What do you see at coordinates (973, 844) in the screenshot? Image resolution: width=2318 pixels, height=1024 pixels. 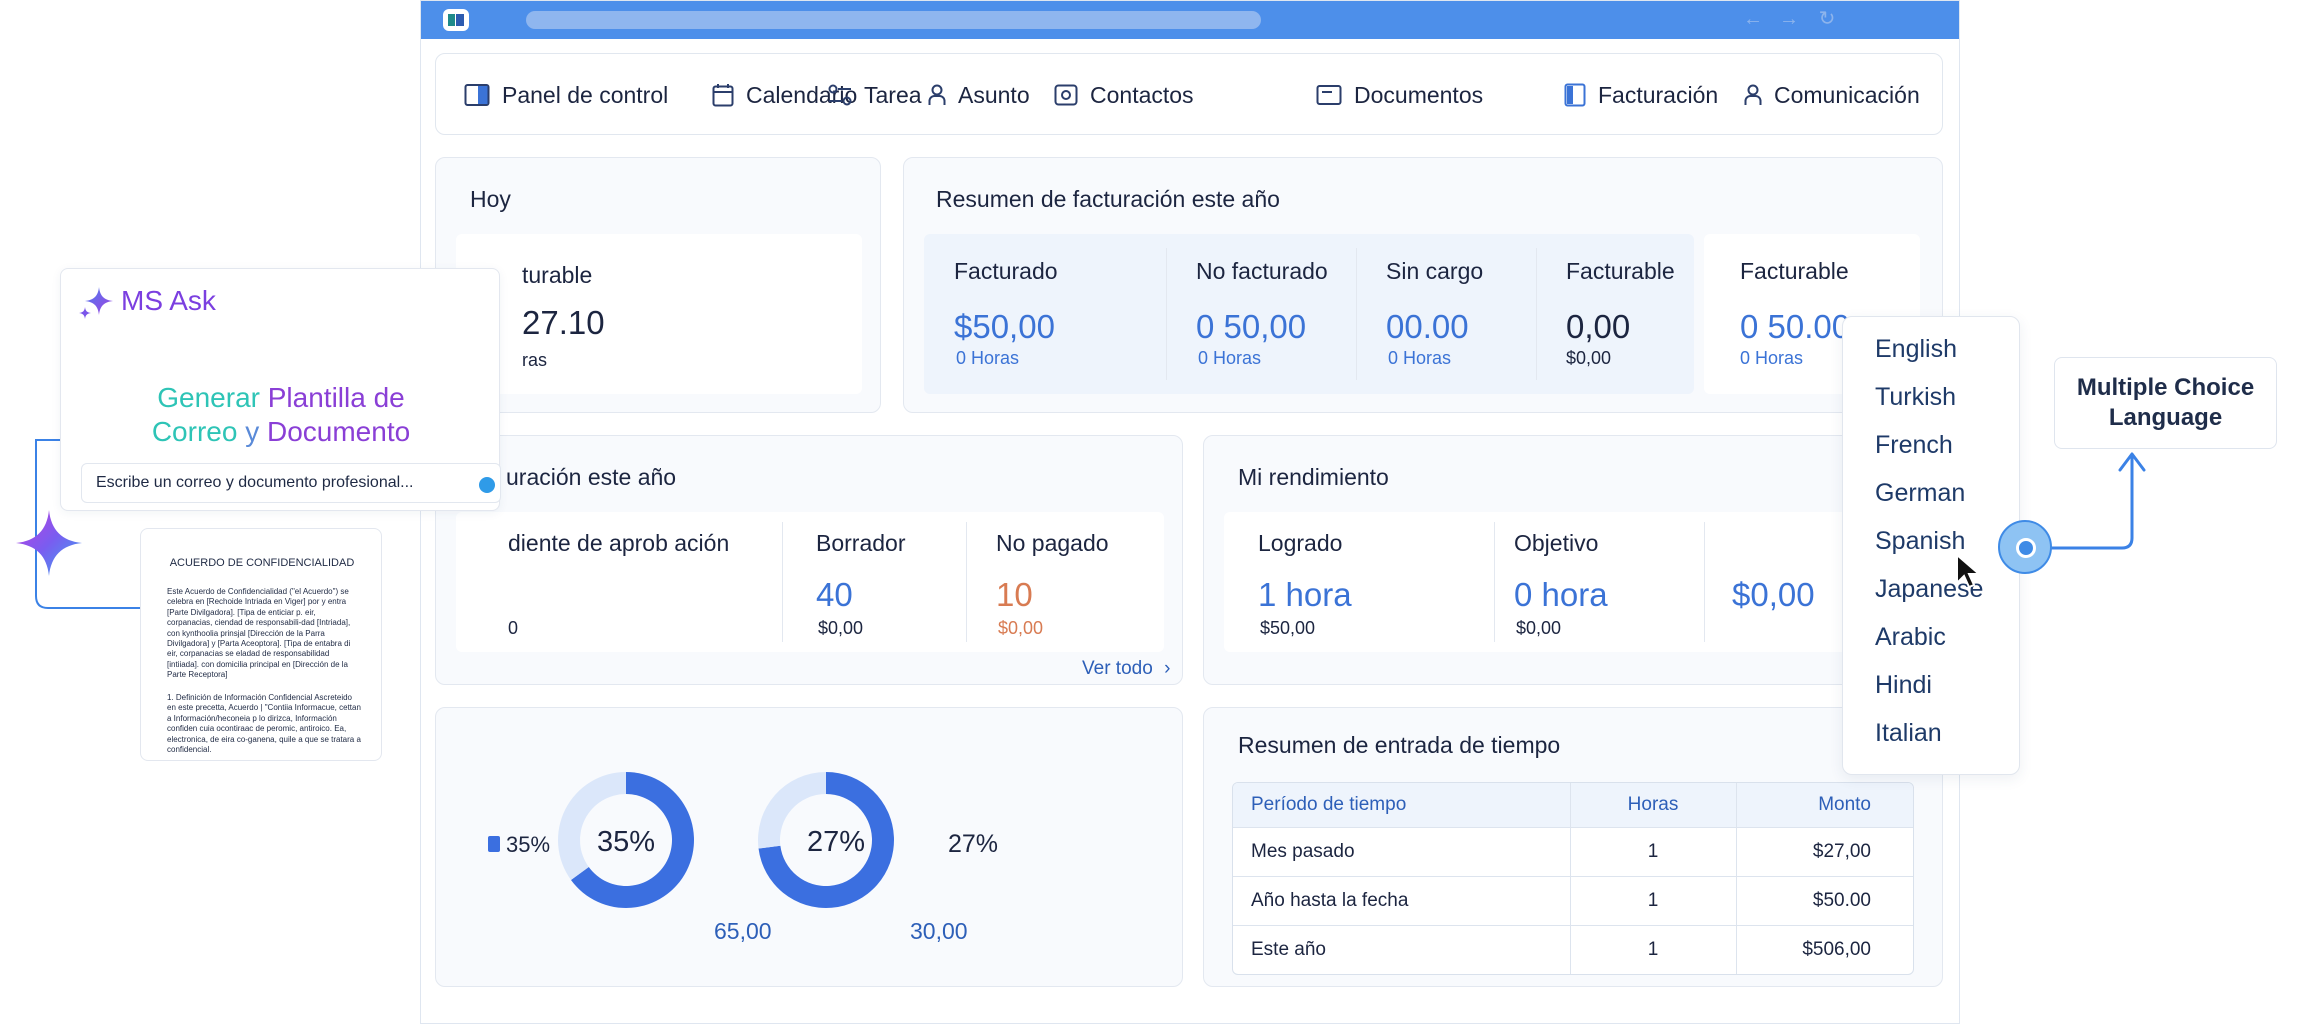 I see `donut-right-side-label: 27%` at bounding box center [973, 844].